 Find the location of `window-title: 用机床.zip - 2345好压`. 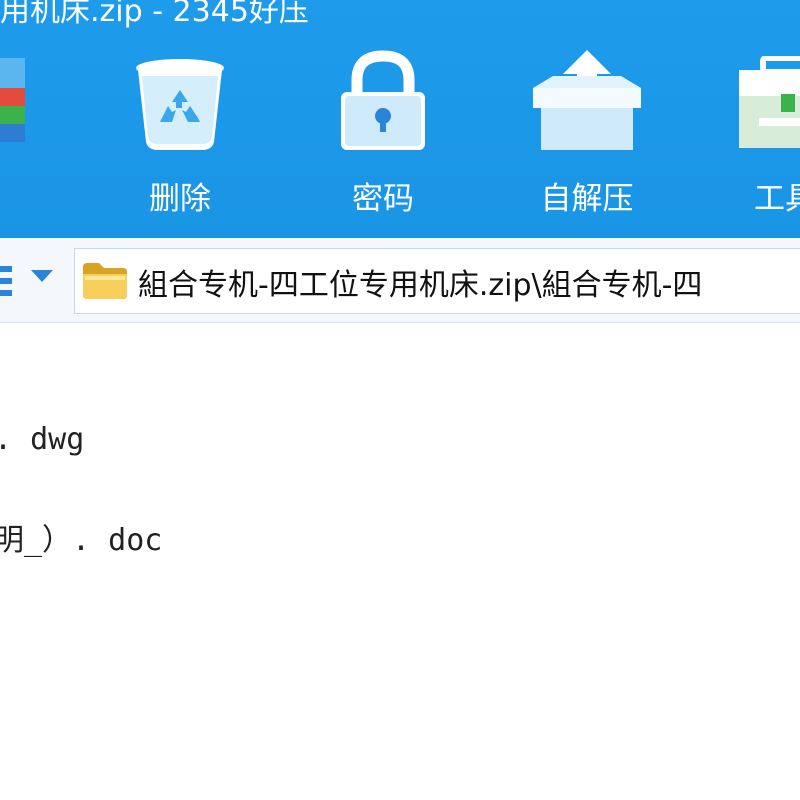

window-title: 用机床.zip - 2345好压 is located at coordinates (154, 14).